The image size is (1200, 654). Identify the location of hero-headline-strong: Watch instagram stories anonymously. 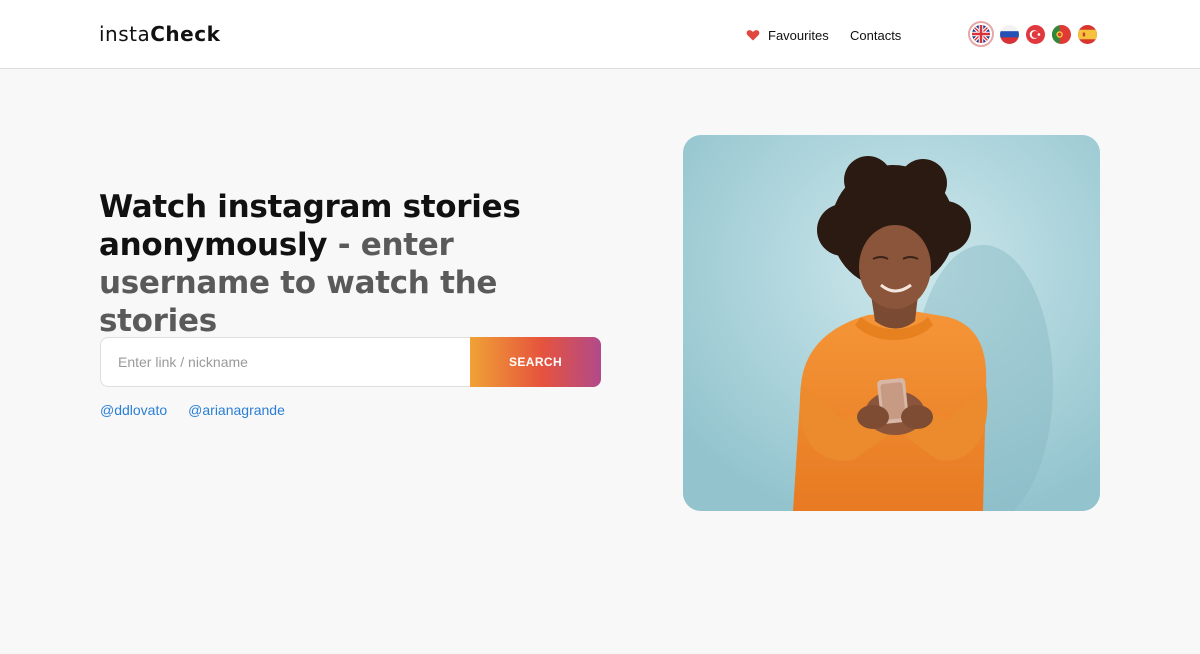
(310, 226).